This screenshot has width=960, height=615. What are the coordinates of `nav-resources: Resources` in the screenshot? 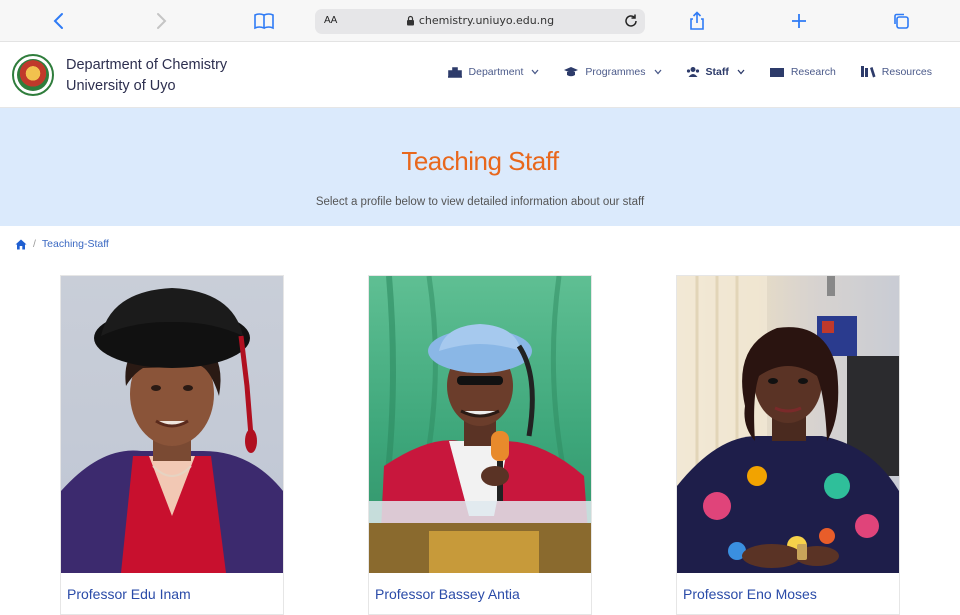 It's located at (896, 71).